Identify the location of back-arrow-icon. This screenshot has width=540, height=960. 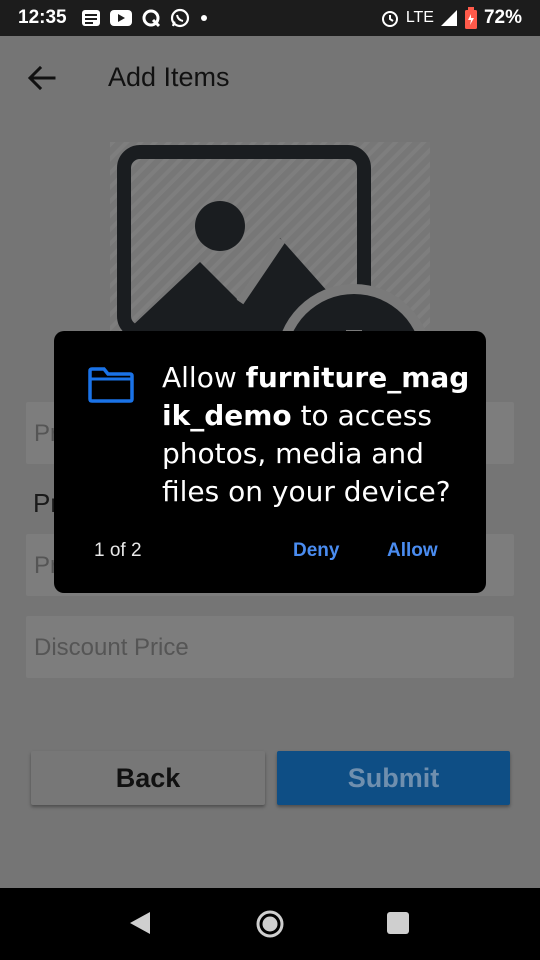
(42, 78).